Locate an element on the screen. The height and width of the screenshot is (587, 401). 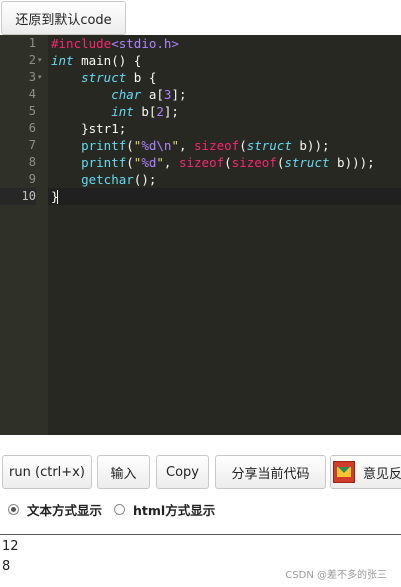
input-button: 输入 is located at coordinates (123, 472).